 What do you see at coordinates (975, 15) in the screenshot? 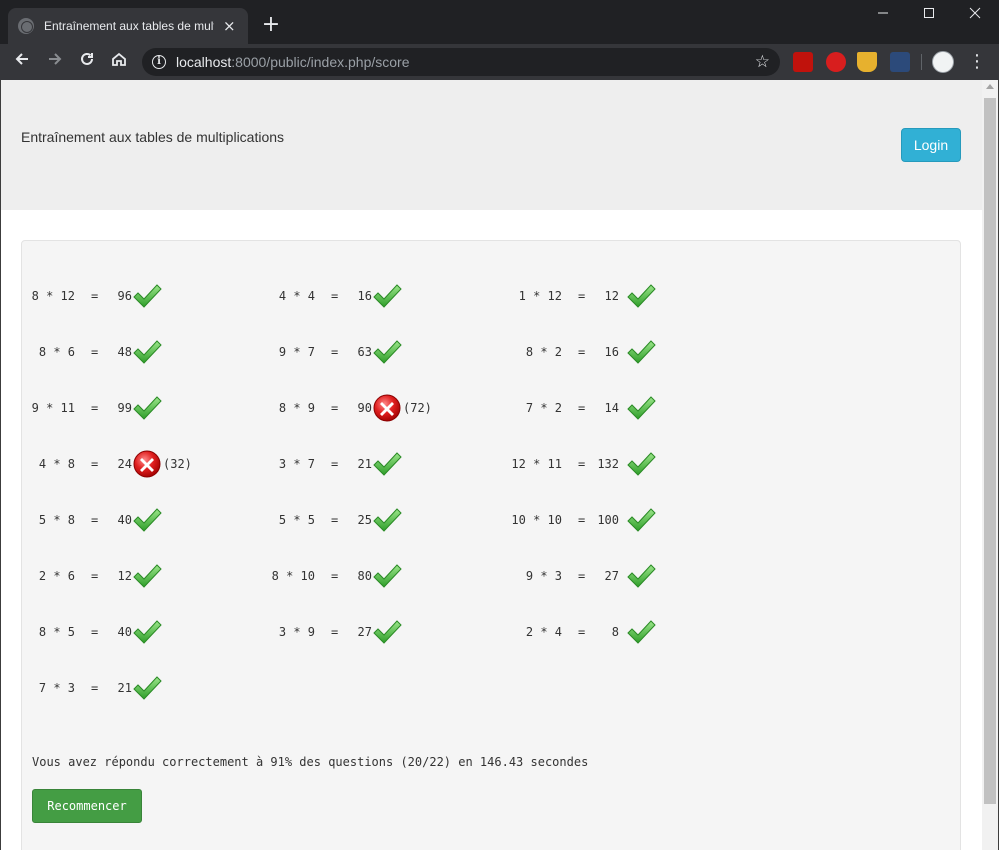
I see `close-window-icon` at bounding box center [975, 15].